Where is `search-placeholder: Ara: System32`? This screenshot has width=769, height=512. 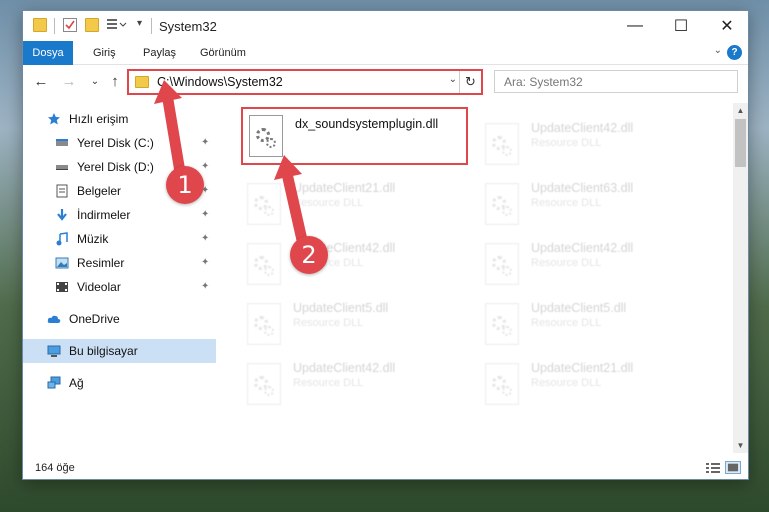
search-placeholder: Ara: System32 is located at coordinates (543, 82).